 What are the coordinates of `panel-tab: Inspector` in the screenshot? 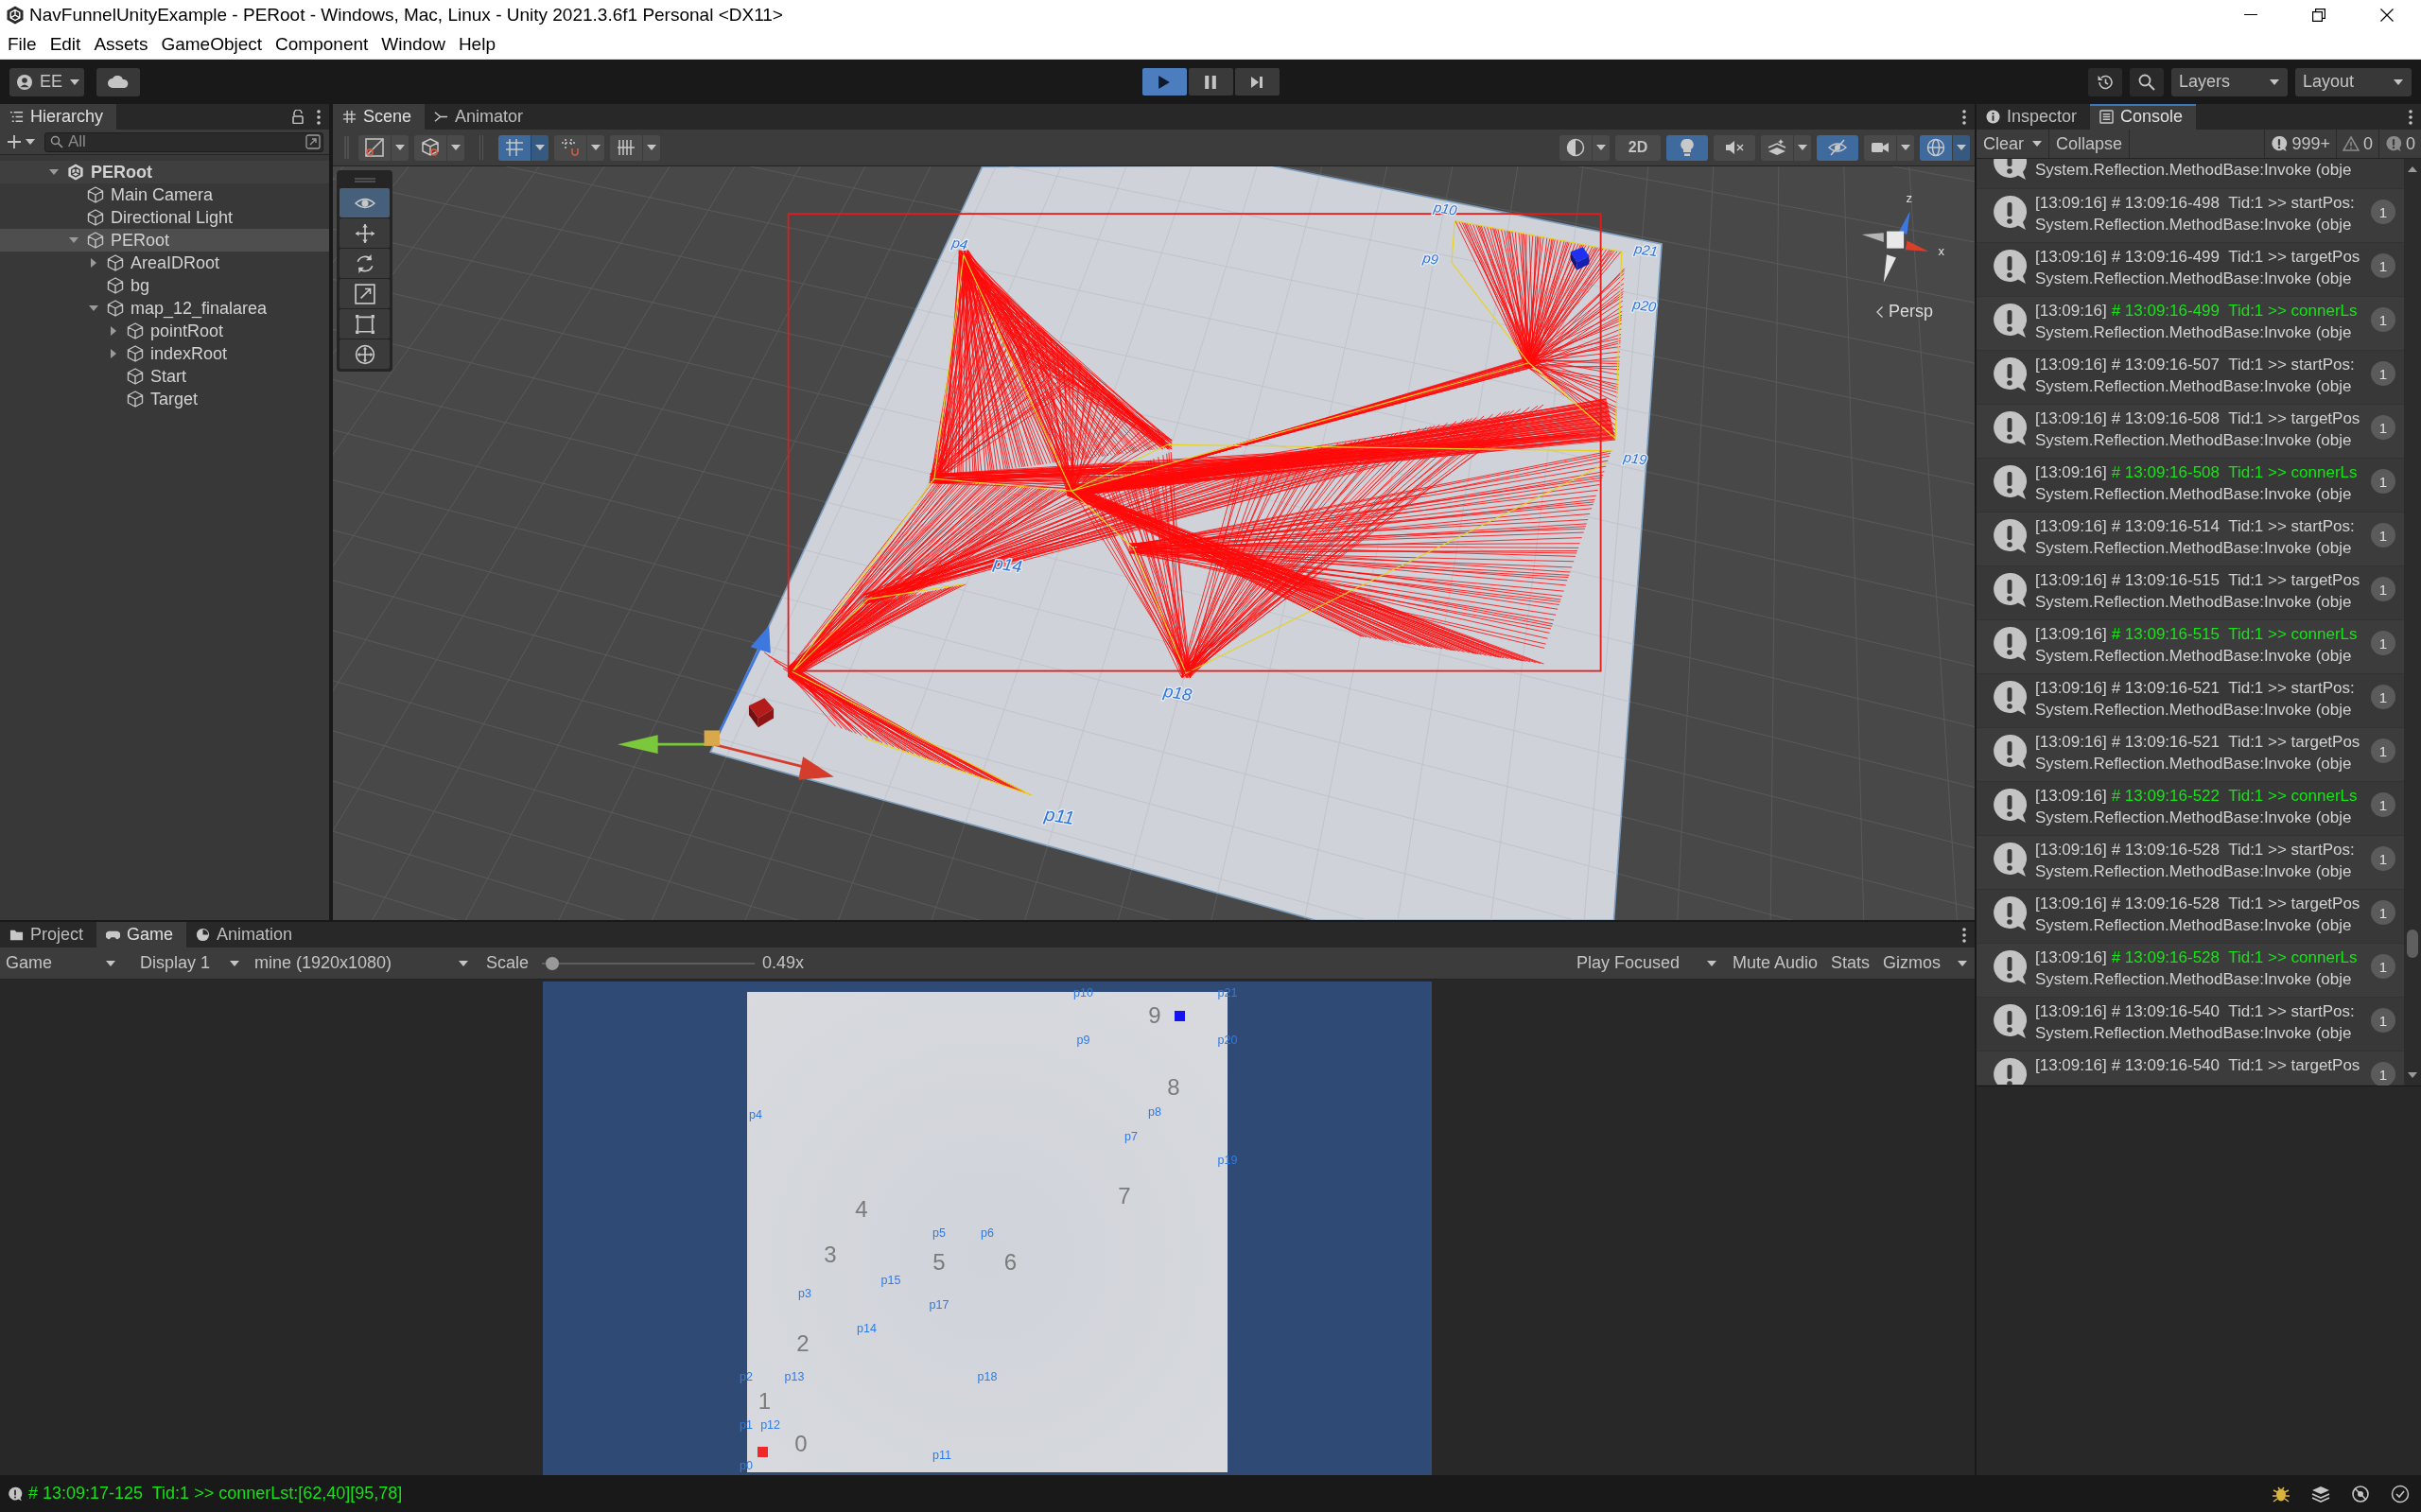 It's located at (2034, 117).